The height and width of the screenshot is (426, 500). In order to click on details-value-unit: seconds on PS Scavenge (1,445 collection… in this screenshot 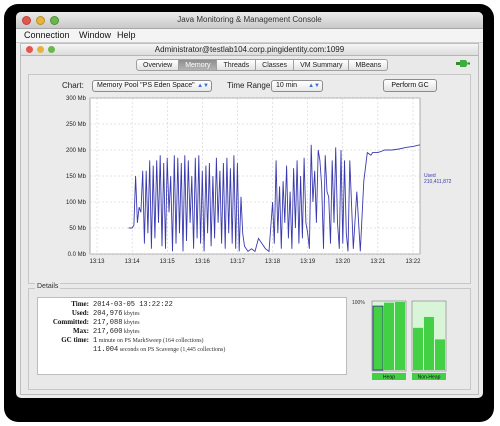, I will do `click(172, 350)`.